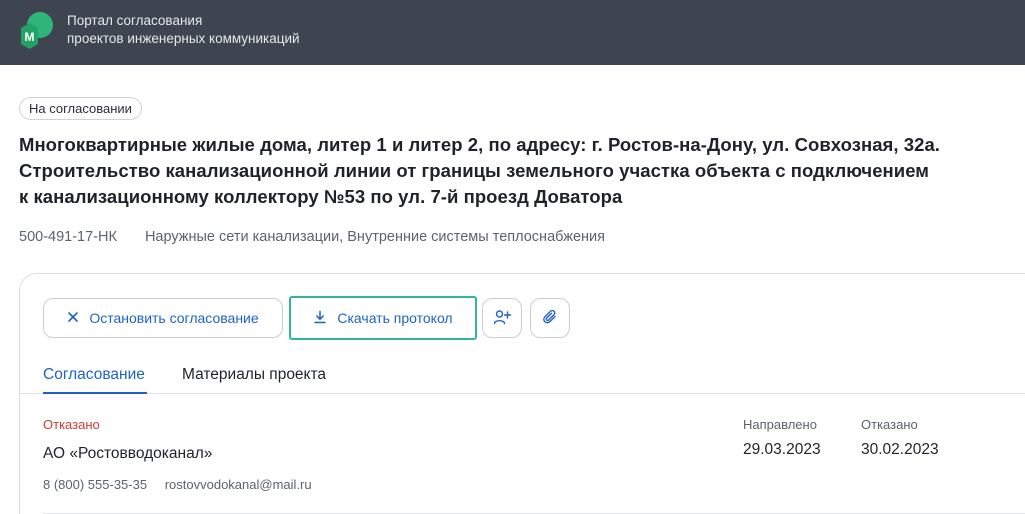 The height and width of the screenshot is (514, 1025). I want to click on tab-approval: Согласование, so click(95, 380).